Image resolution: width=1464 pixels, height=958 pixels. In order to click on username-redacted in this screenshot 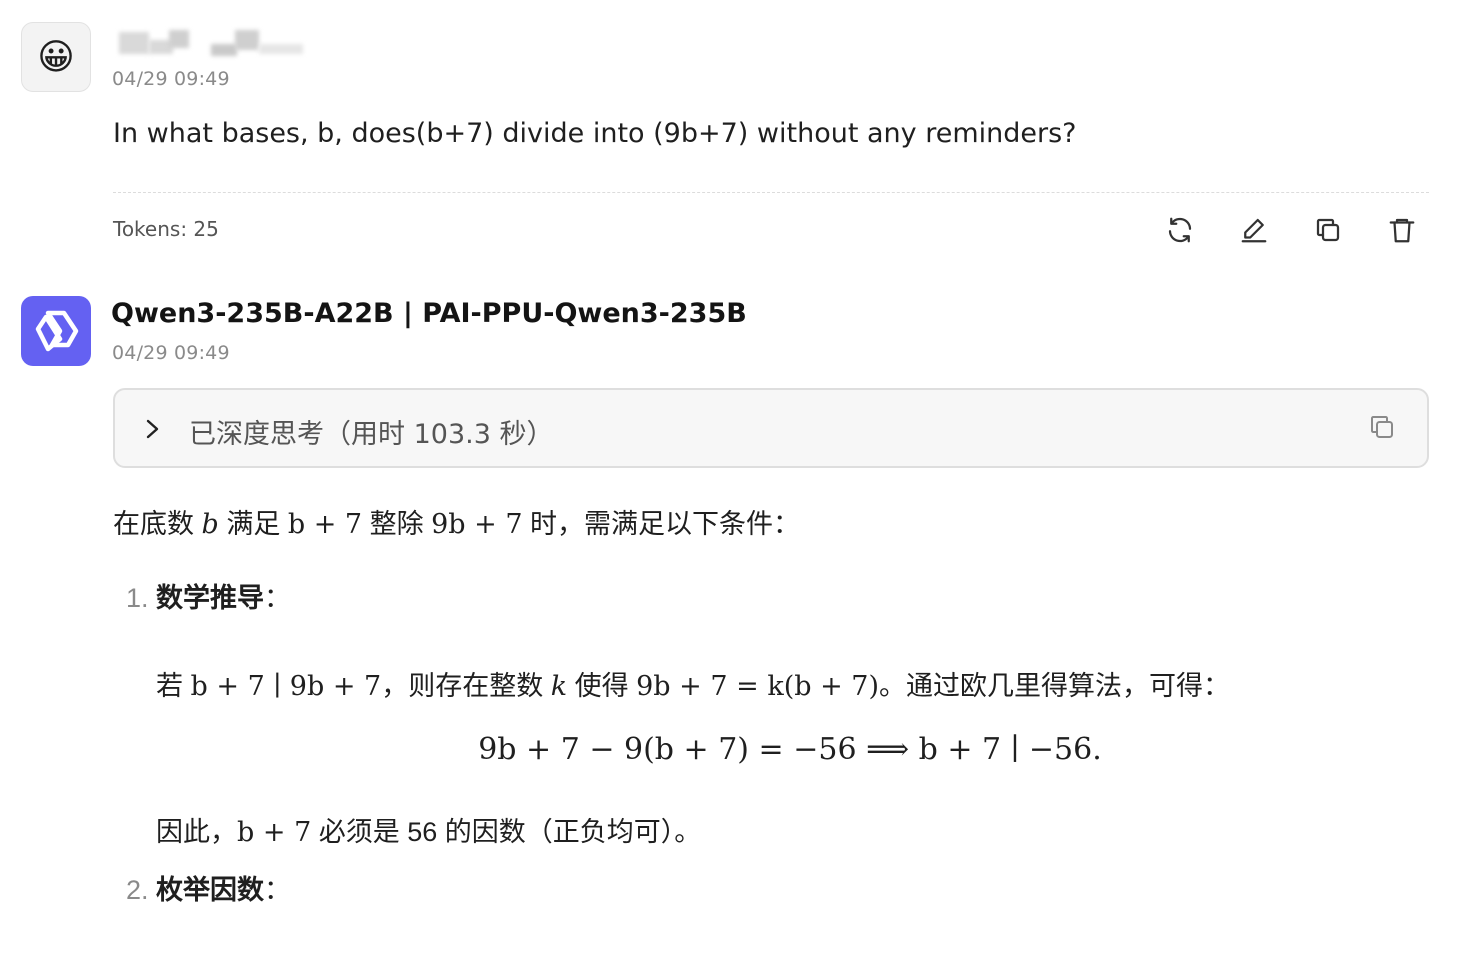, I will do `click(210, 43)`.